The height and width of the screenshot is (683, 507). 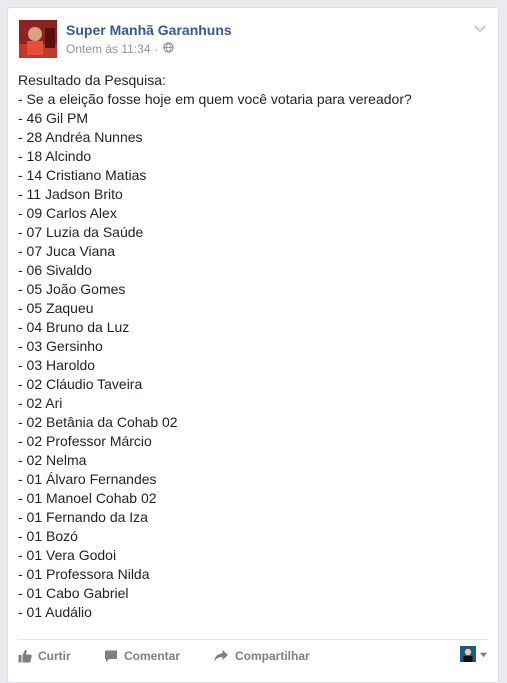 What do you see at coordinates (111, 656) in the screenshot?
I see `speech-bubble-icon` at bounding box center [111, 656].